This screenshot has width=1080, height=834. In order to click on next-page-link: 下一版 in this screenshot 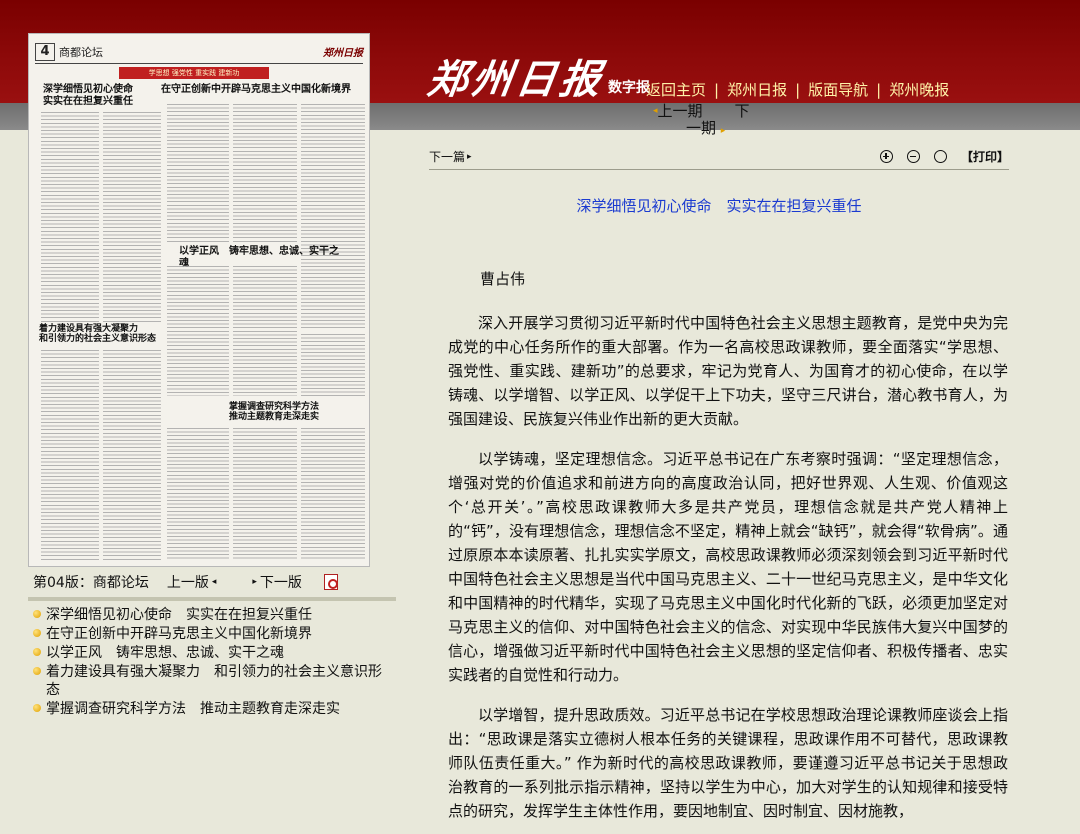, I will do `click(281, 582)`.